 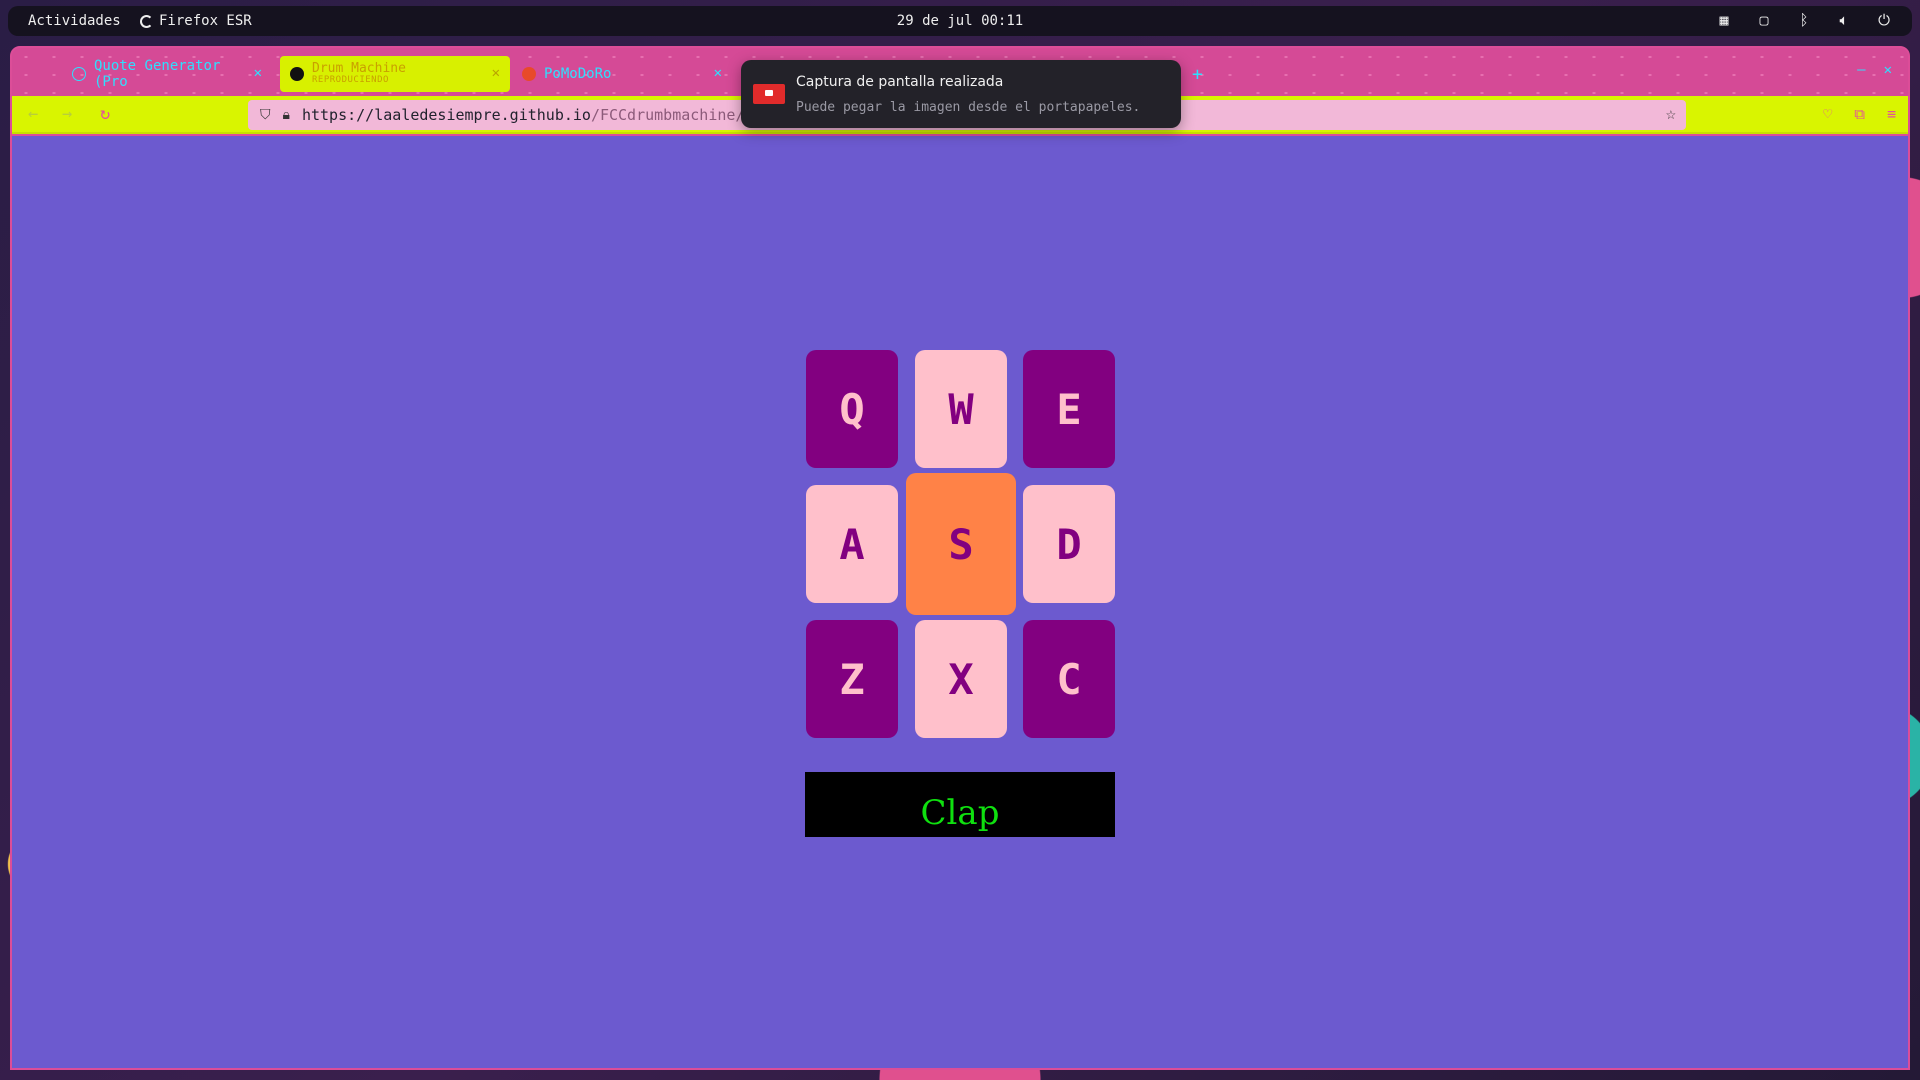 I want to click on minimize-icon: —, so click(x=1861, y=70).